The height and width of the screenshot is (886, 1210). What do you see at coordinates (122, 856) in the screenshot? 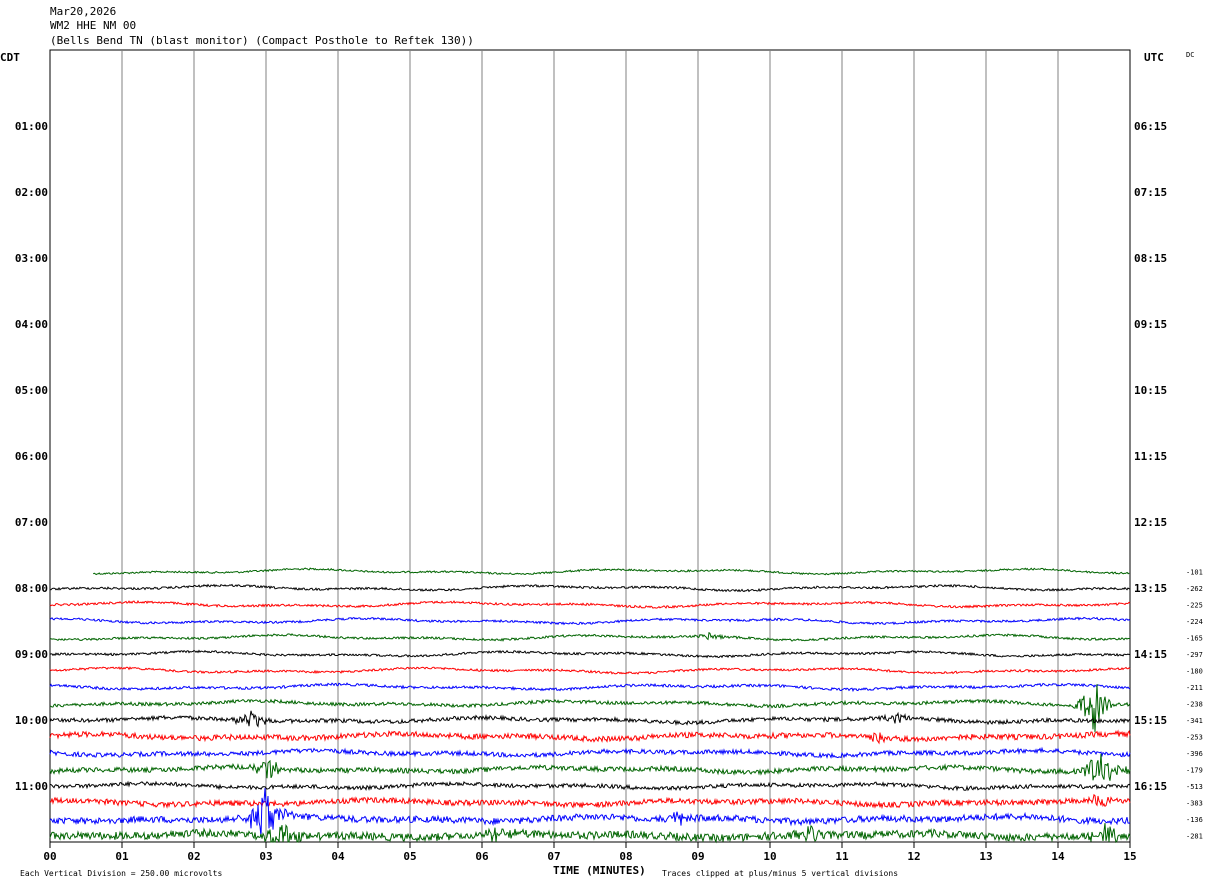
I see `x-tick-label: 01` at bounding box center [122, 856].